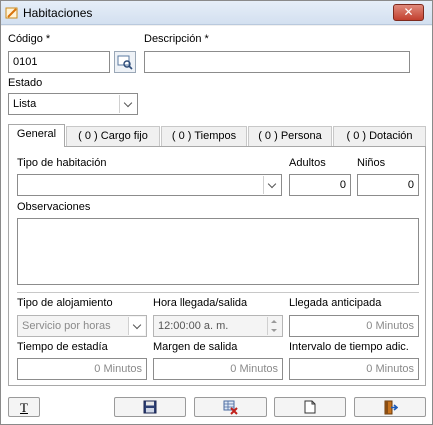  Describe the element at coordinates (195, 347) in the screenshot. I see `margen-salida-label: Margen de salida` at that location.